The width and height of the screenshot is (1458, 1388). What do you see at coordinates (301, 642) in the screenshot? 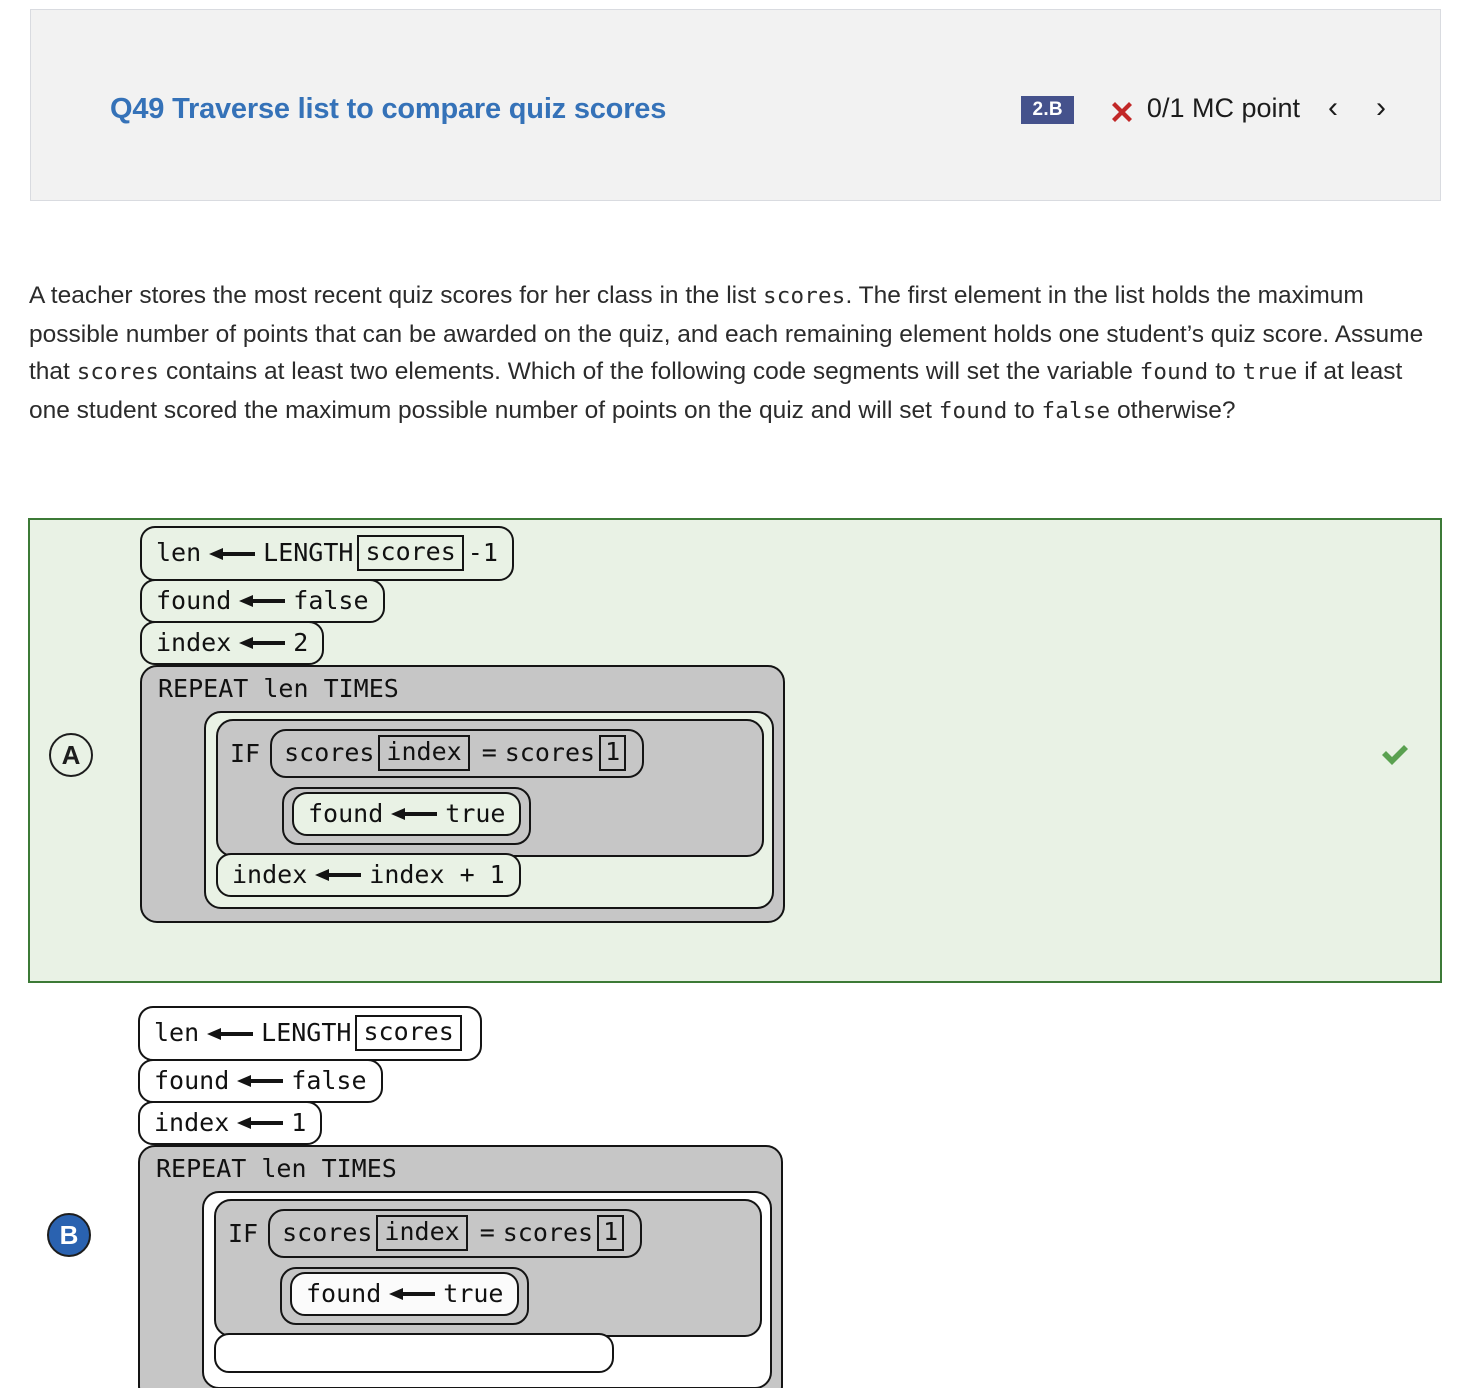
I see `value-index-init: 2` at bounding box center [301, 642].